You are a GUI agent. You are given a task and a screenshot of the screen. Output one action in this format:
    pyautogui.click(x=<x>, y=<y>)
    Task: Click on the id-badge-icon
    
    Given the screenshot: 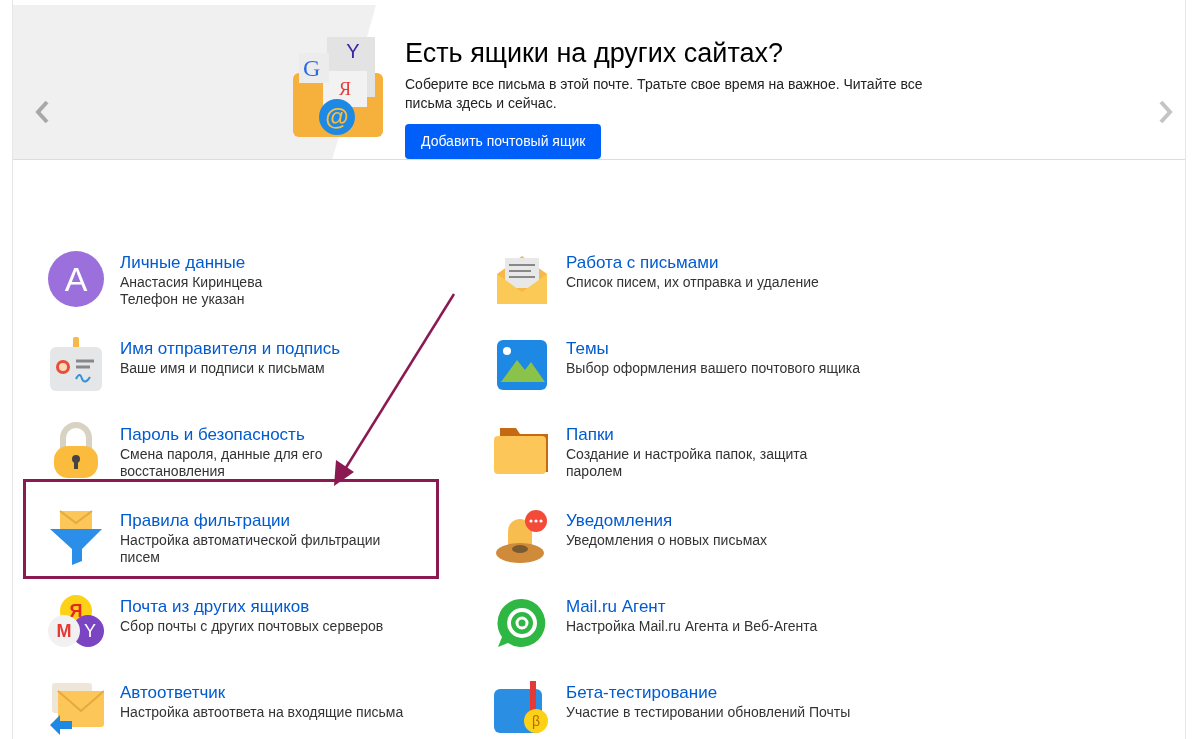 What is the action you would take?
    pyautogui.click(x=76, y=365)
    